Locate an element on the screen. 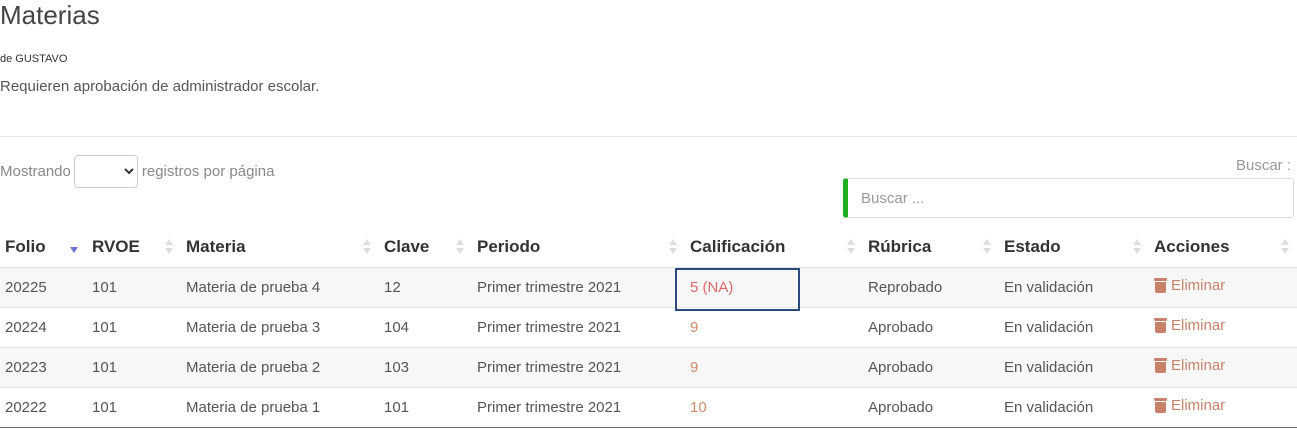 The width and height of the screenshot is (1297, 429). cell-clave: 12 is located at coordinates (425, 286).